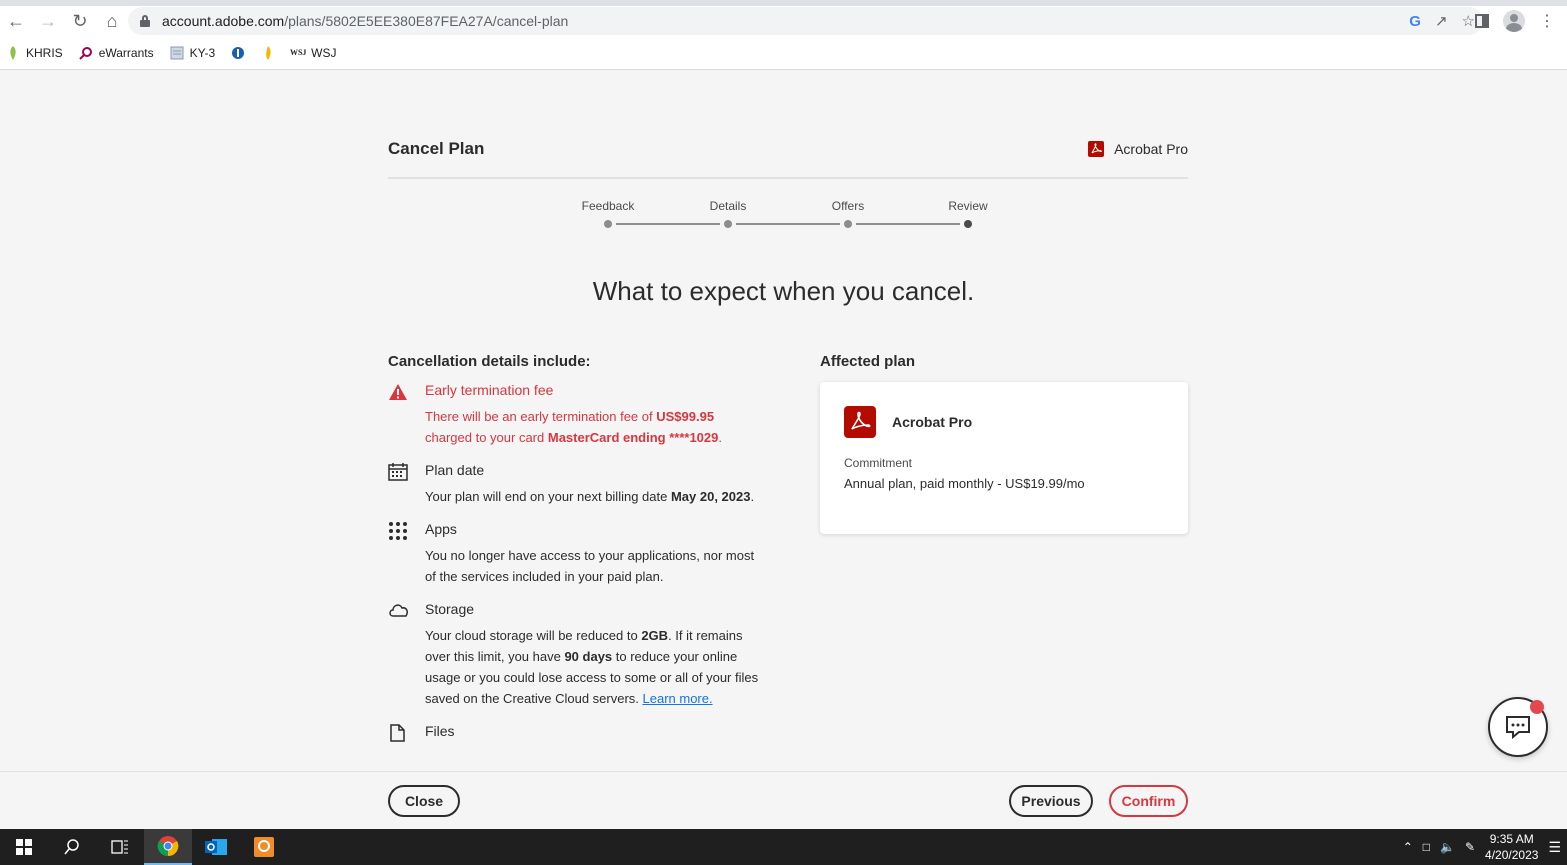 This screenshot has height=865, width=1567. I want to click on files-title: Files, so click(440, 731).